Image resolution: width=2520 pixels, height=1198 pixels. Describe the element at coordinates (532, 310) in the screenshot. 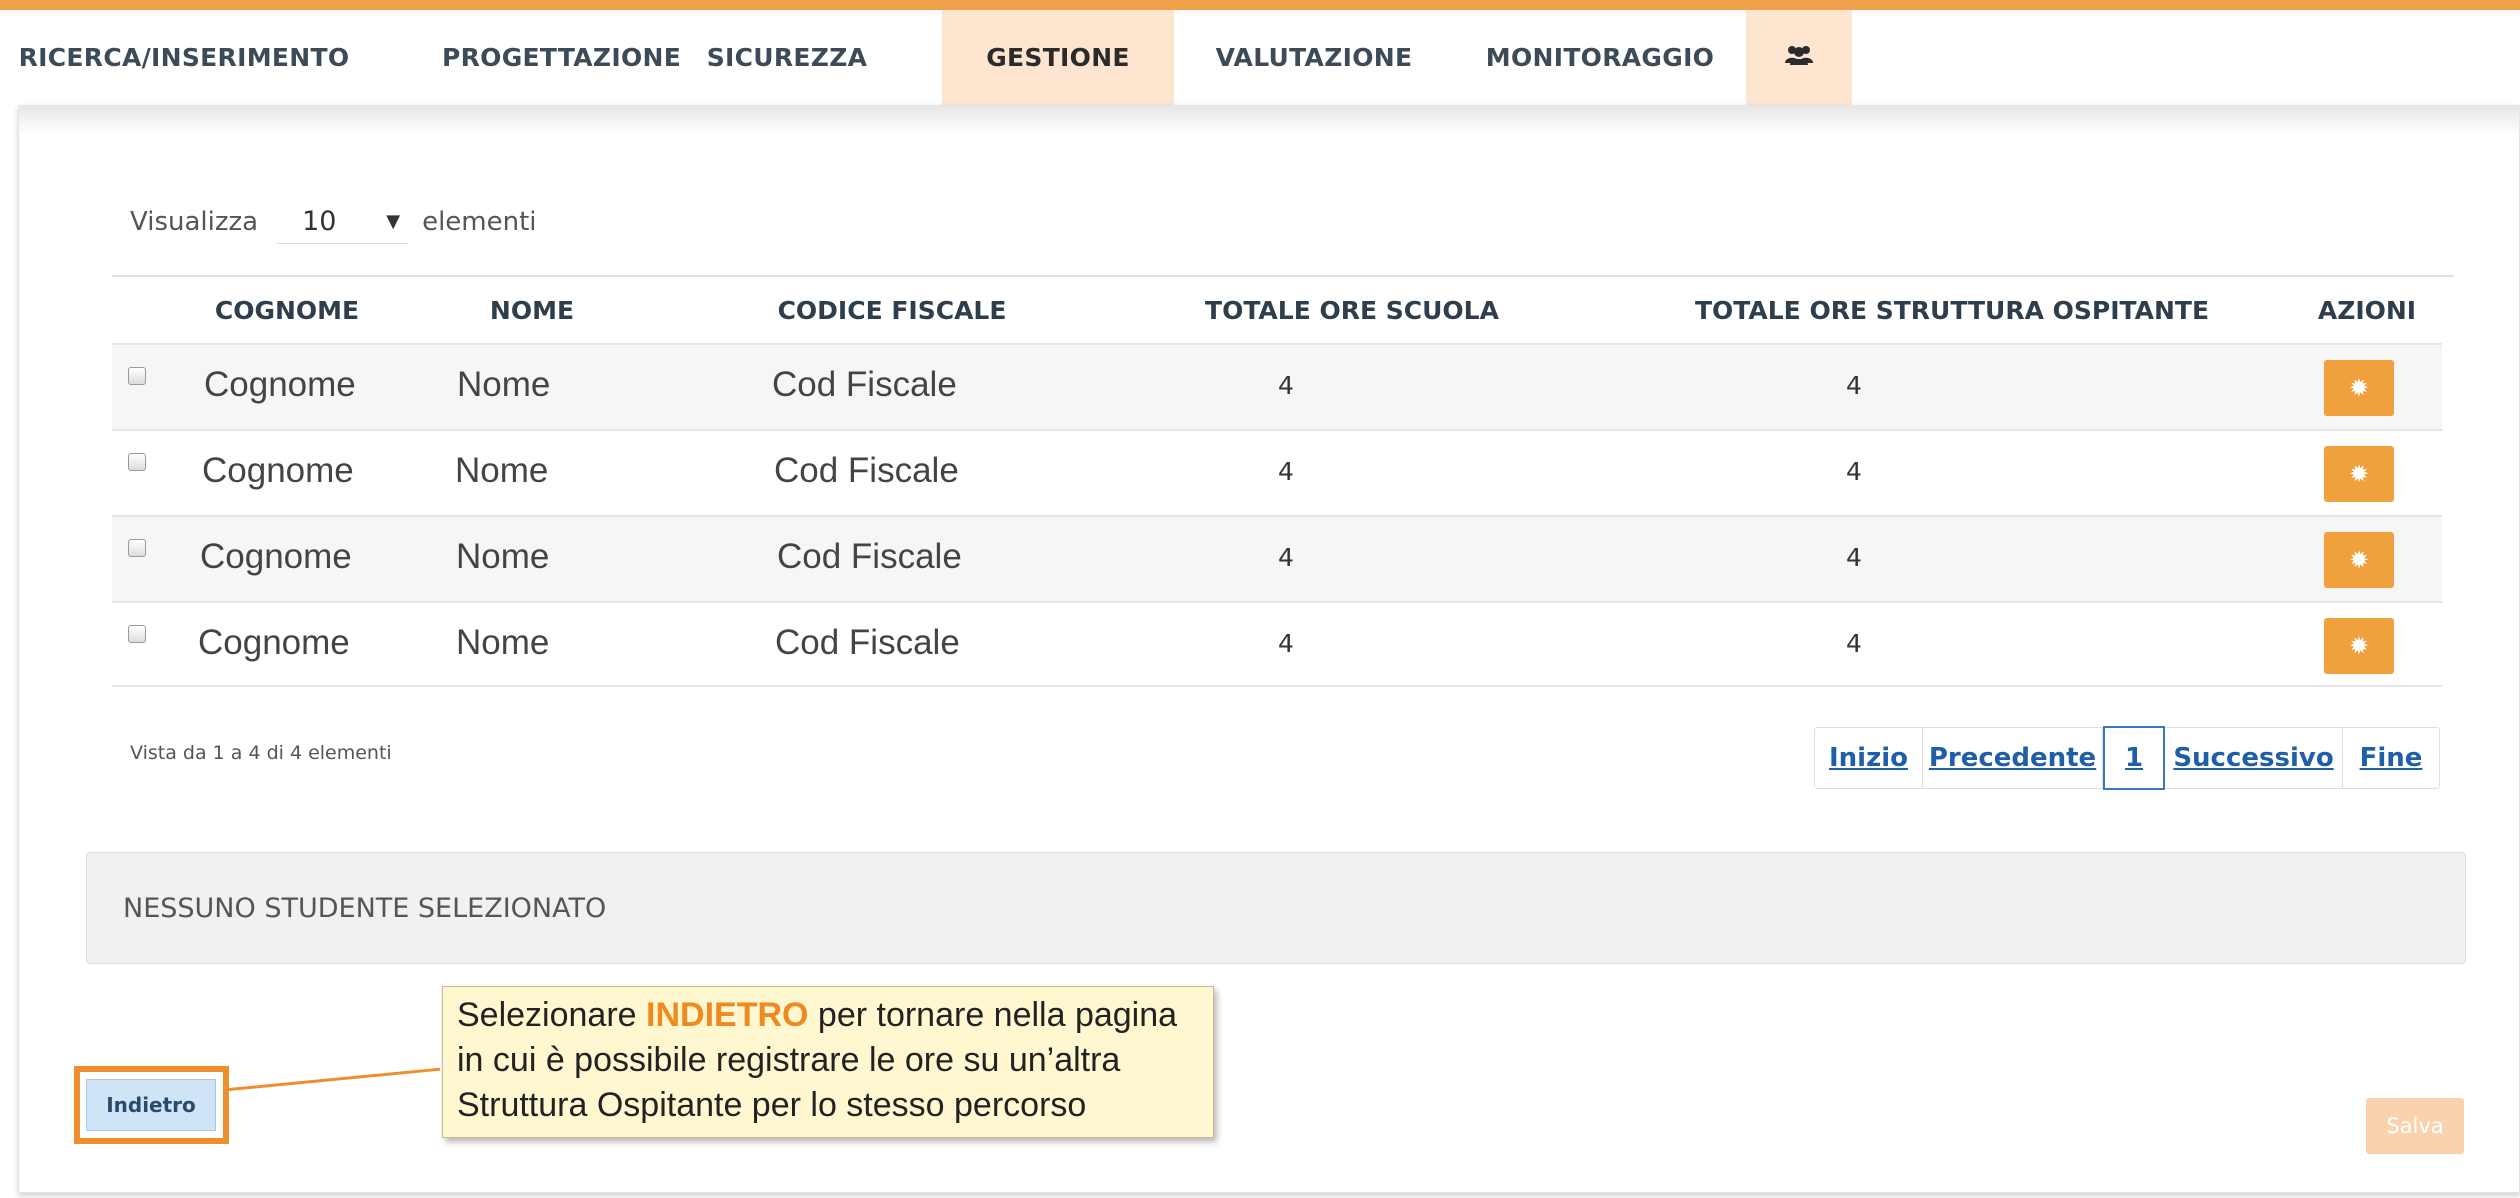

I see `column-header-nome: NOME` at that location.